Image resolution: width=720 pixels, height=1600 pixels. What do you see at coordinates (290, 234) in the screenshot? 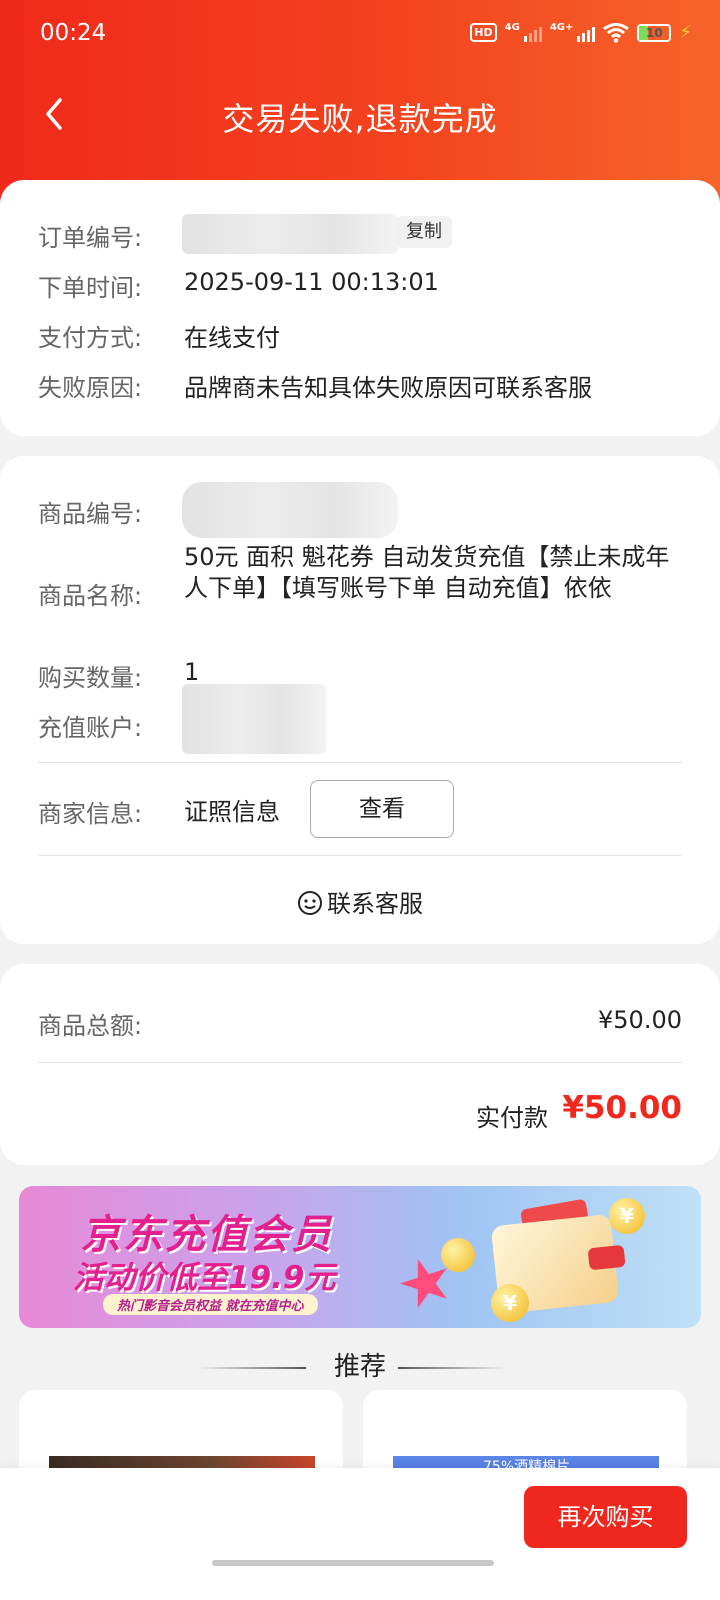
I see `order-no-redacted` at bounding box center [290, 234].